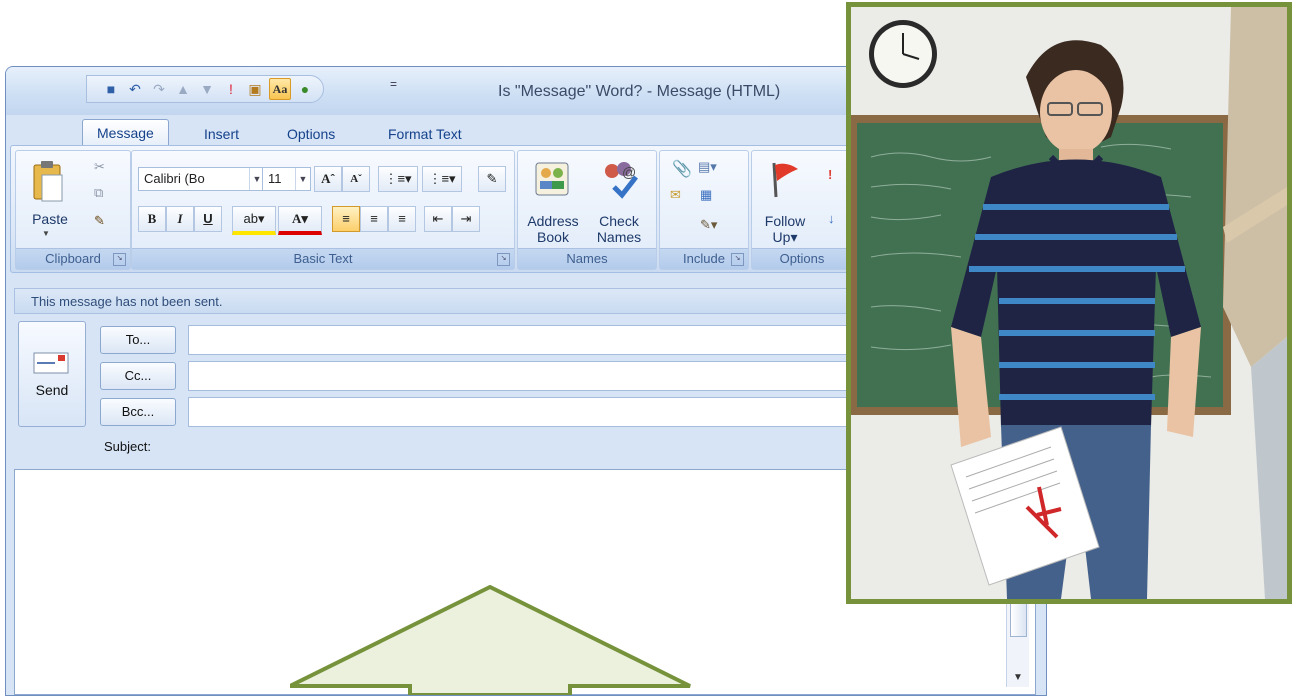 Image resolution: width=1293 pixels, height=696 pixels. What do you see at coordinates (323, 258) in the screenshot?
I see `basic-text-label: Basic Text` at bounding box center [323, 258].